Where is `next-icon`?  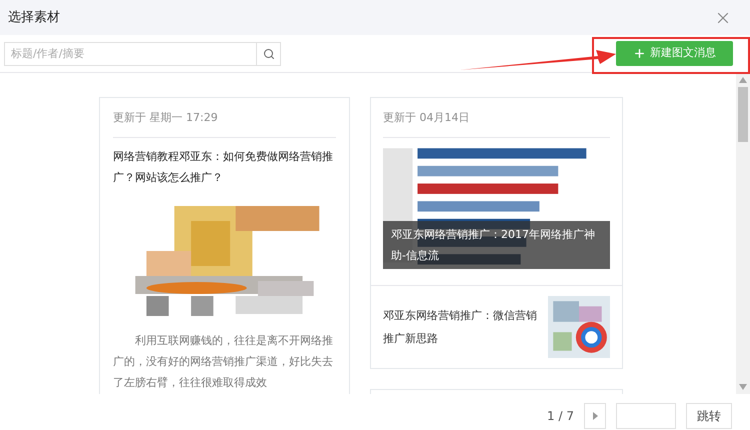 next-icon is located at coordinates (595, 416).